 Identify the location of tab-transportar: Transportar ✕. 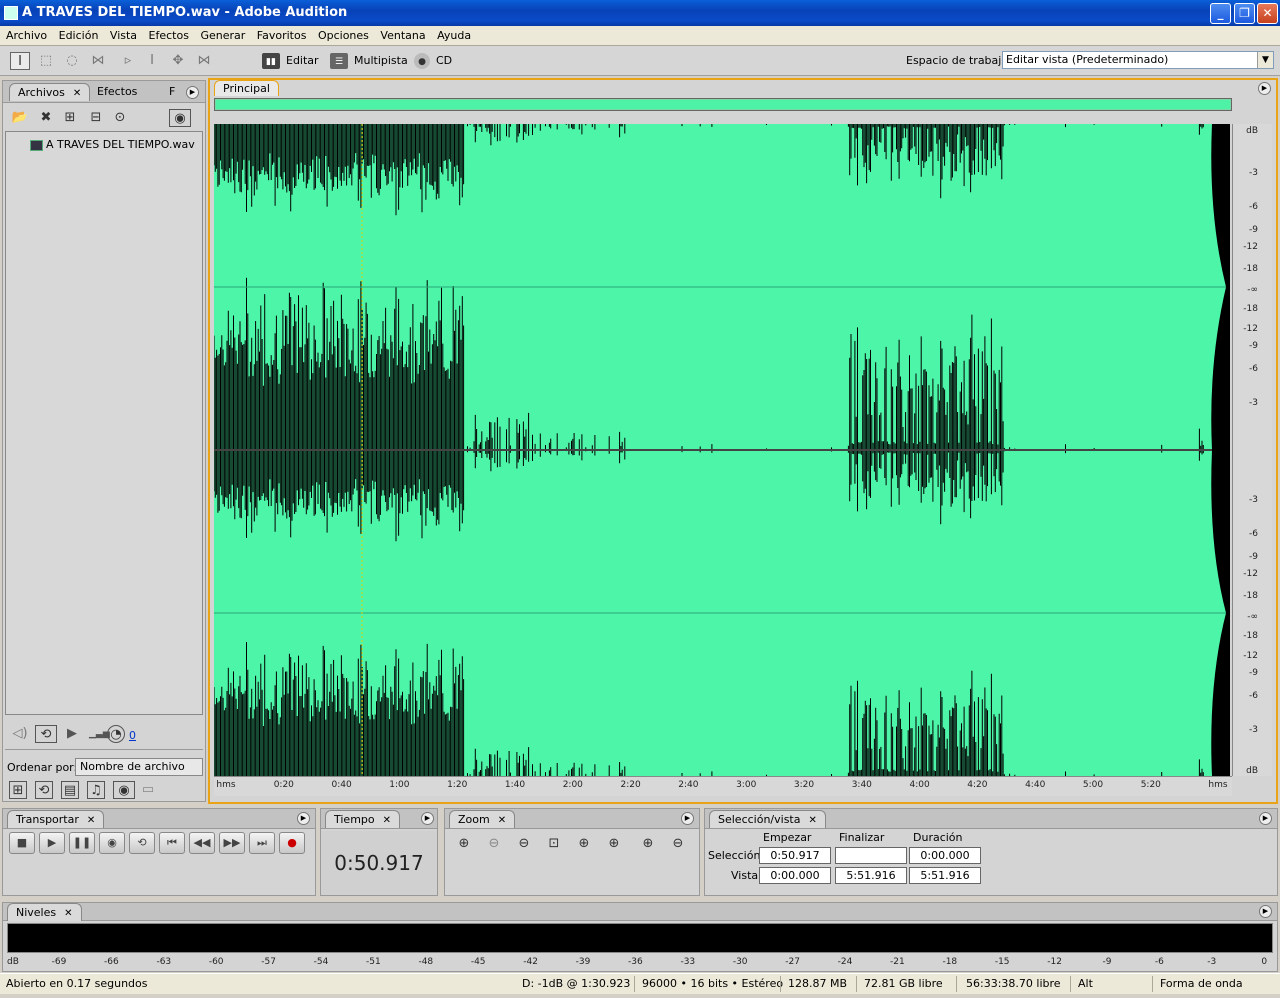
(56, 819).